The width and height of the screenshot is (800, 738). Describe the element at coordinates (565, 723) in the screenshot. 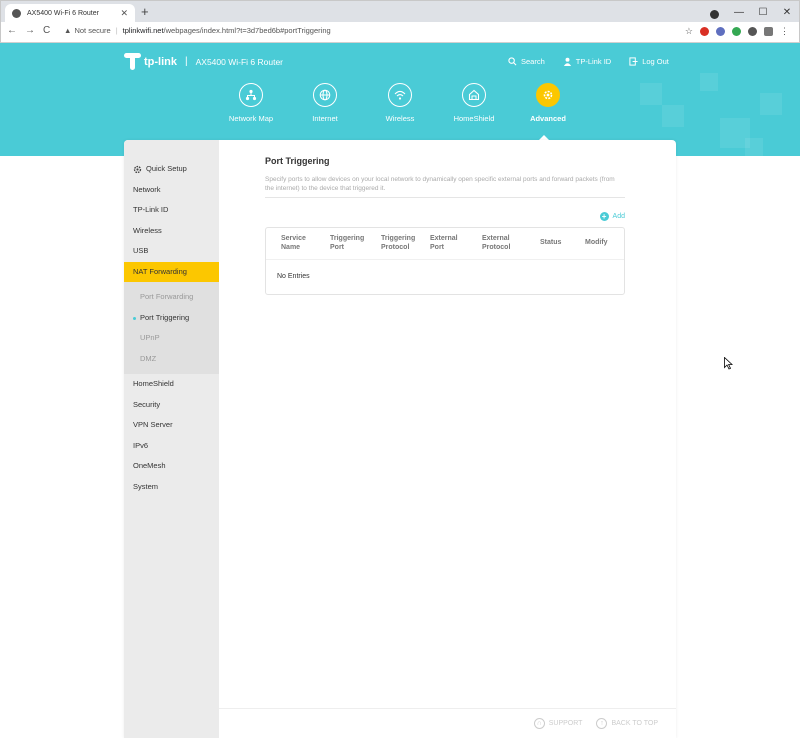

I see `support-label: SUPPORT` at that location.